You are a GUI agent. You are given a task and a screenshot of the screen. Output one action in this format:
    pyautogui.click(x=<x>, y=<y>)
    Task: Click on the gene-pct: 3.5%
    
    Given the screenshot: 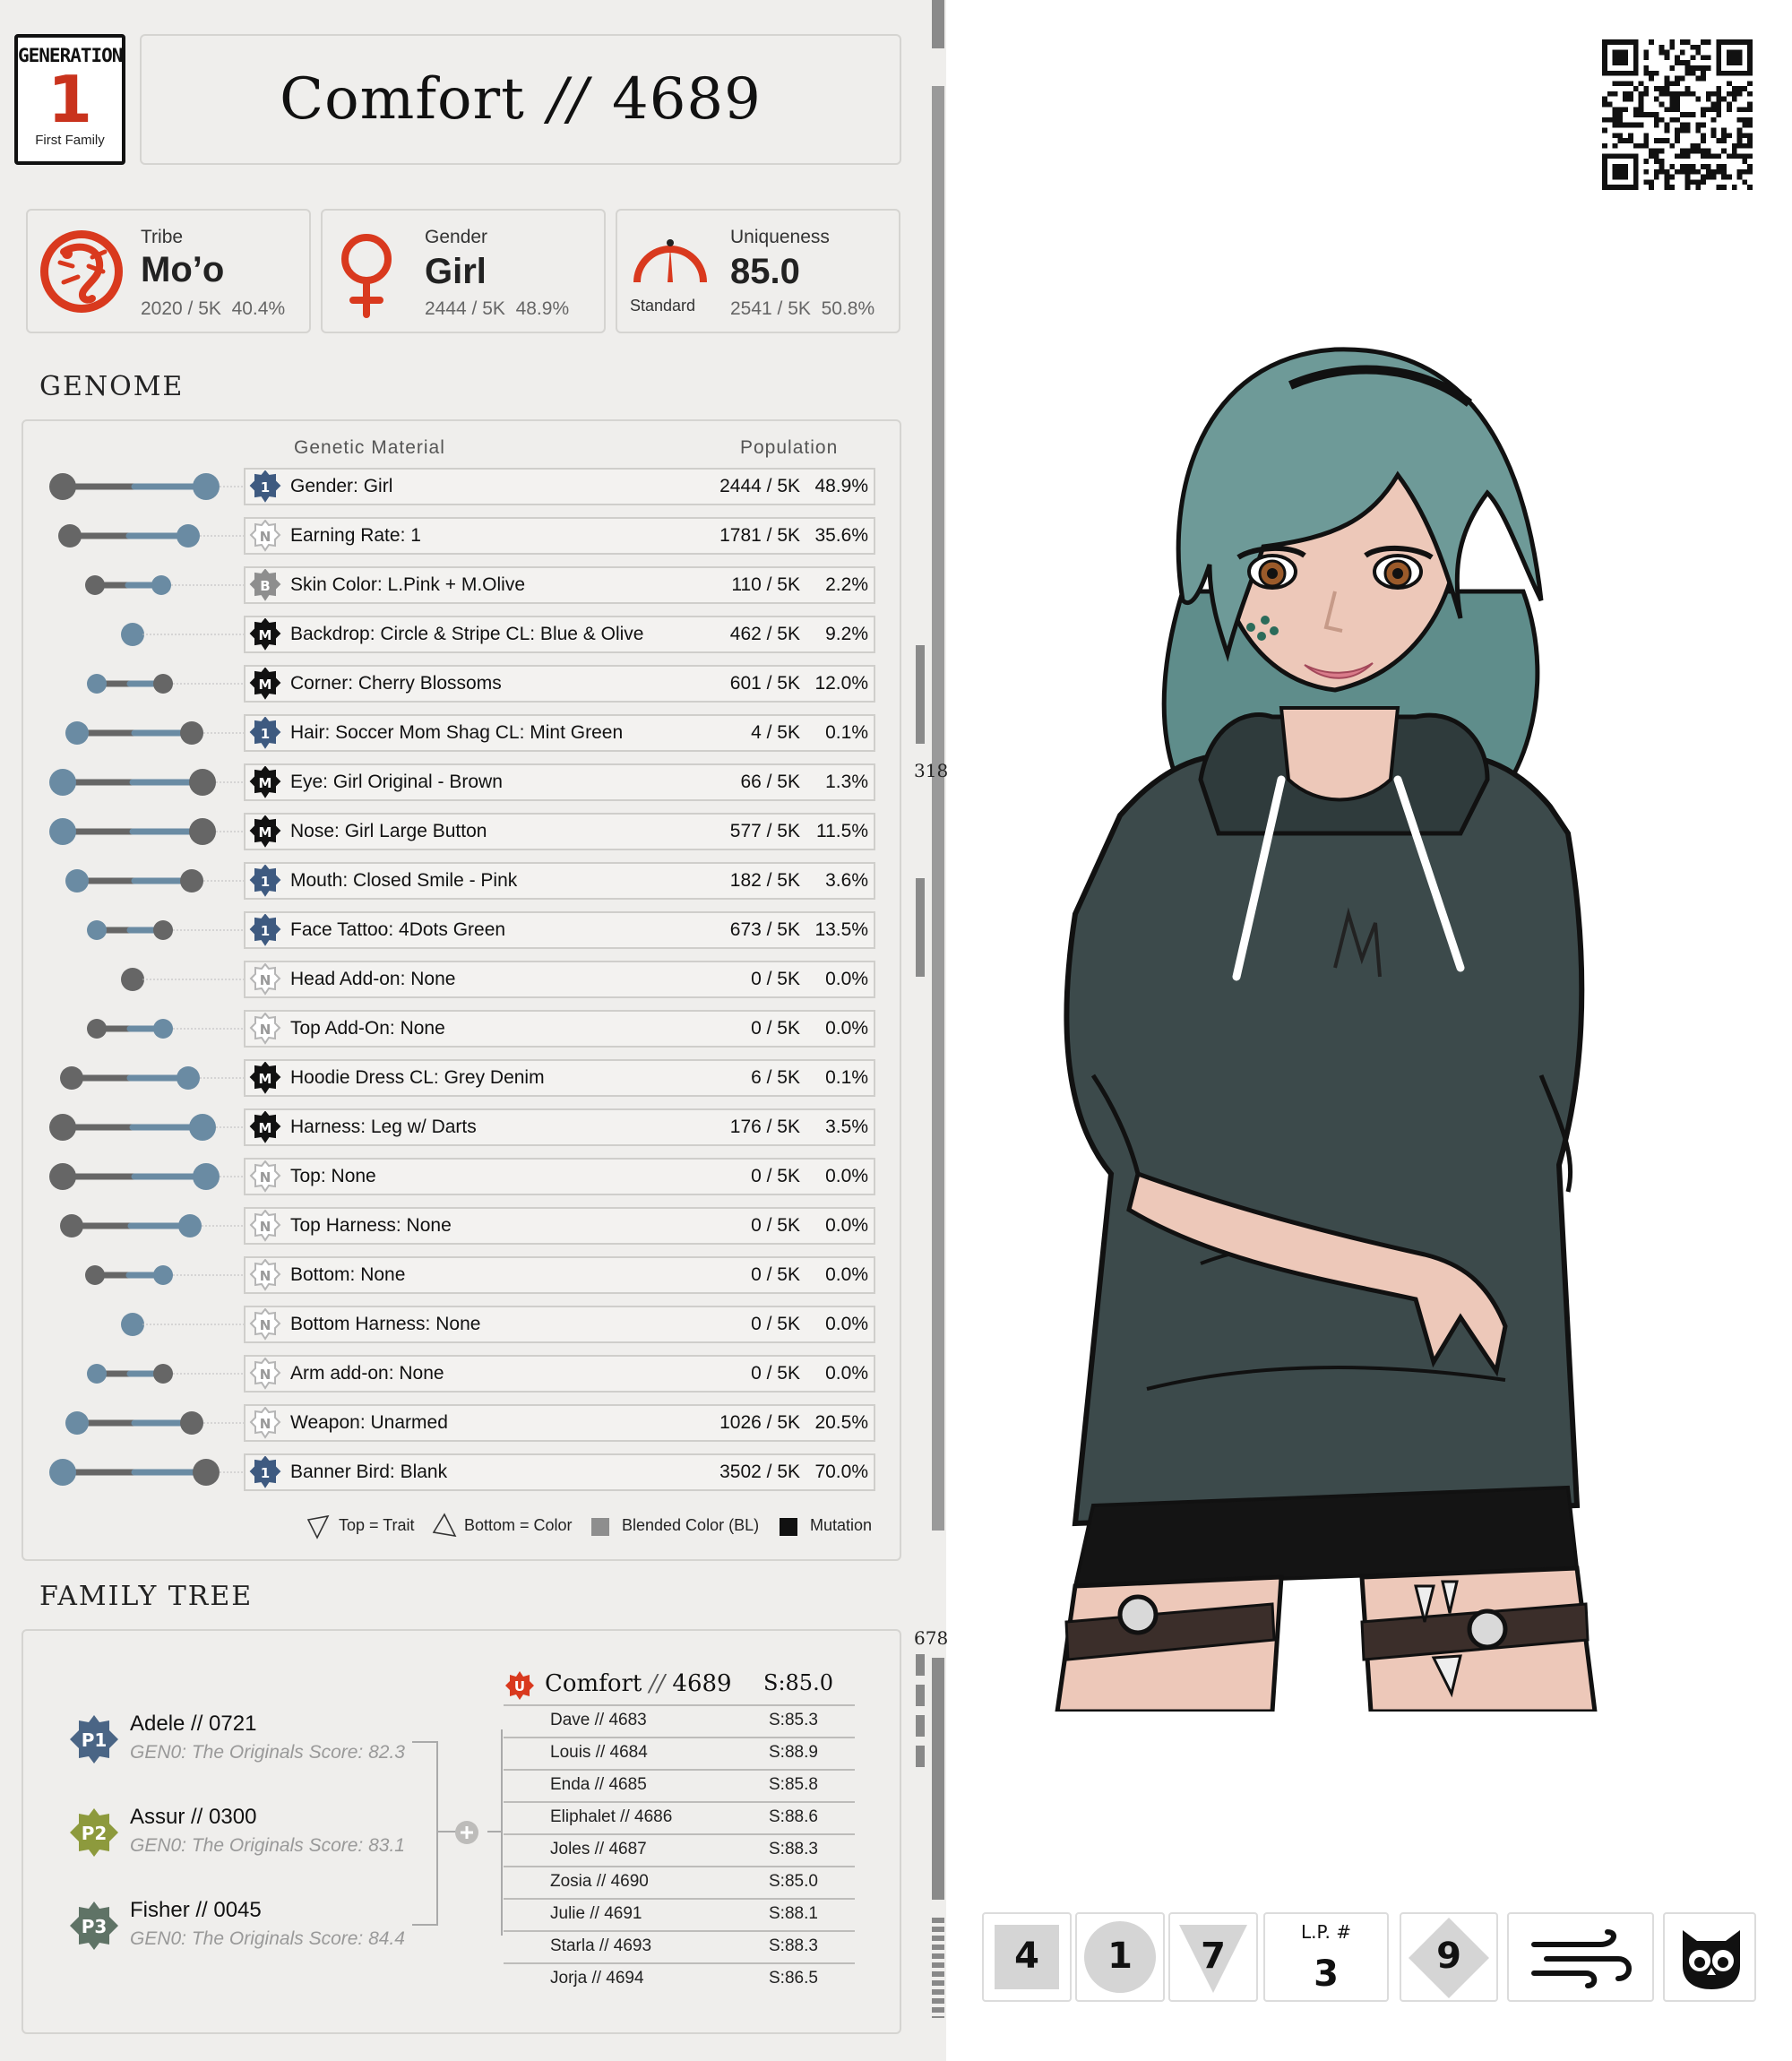 What is the action you would take?
    pyautogui.click(x=847, y=1127)
    